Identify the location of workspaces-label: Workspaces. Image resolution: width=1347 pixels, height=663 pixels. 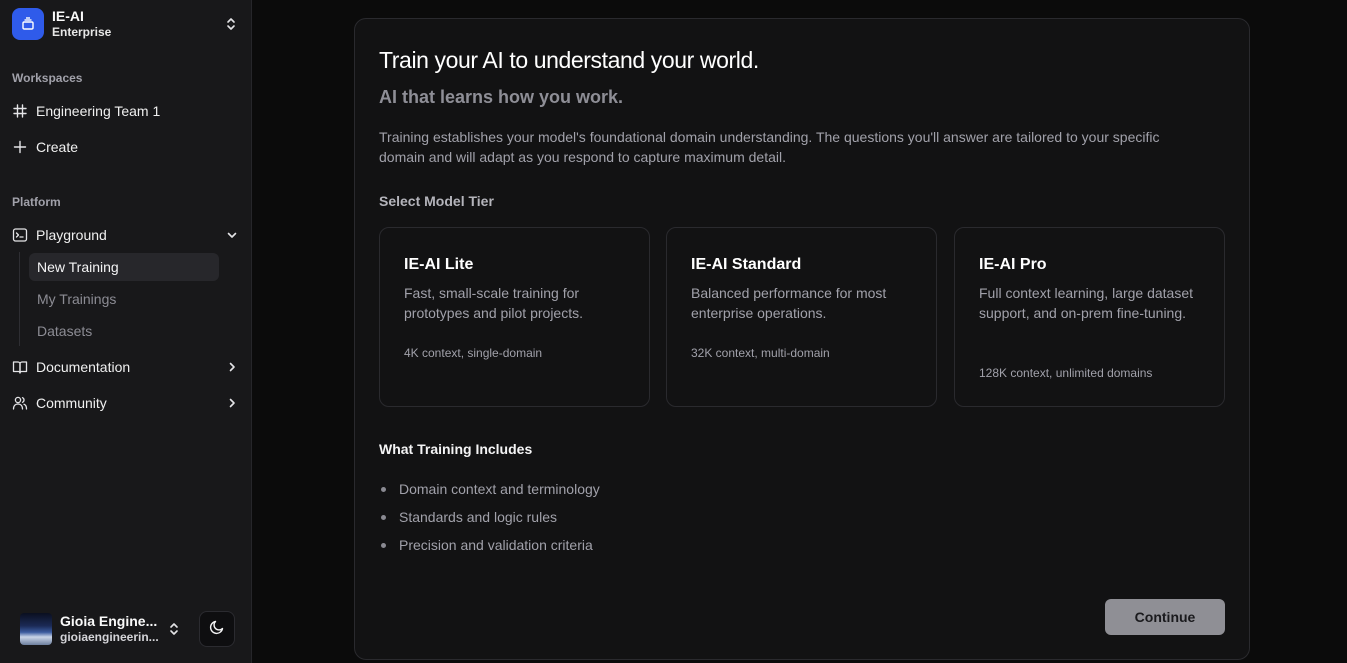
(47, 78).